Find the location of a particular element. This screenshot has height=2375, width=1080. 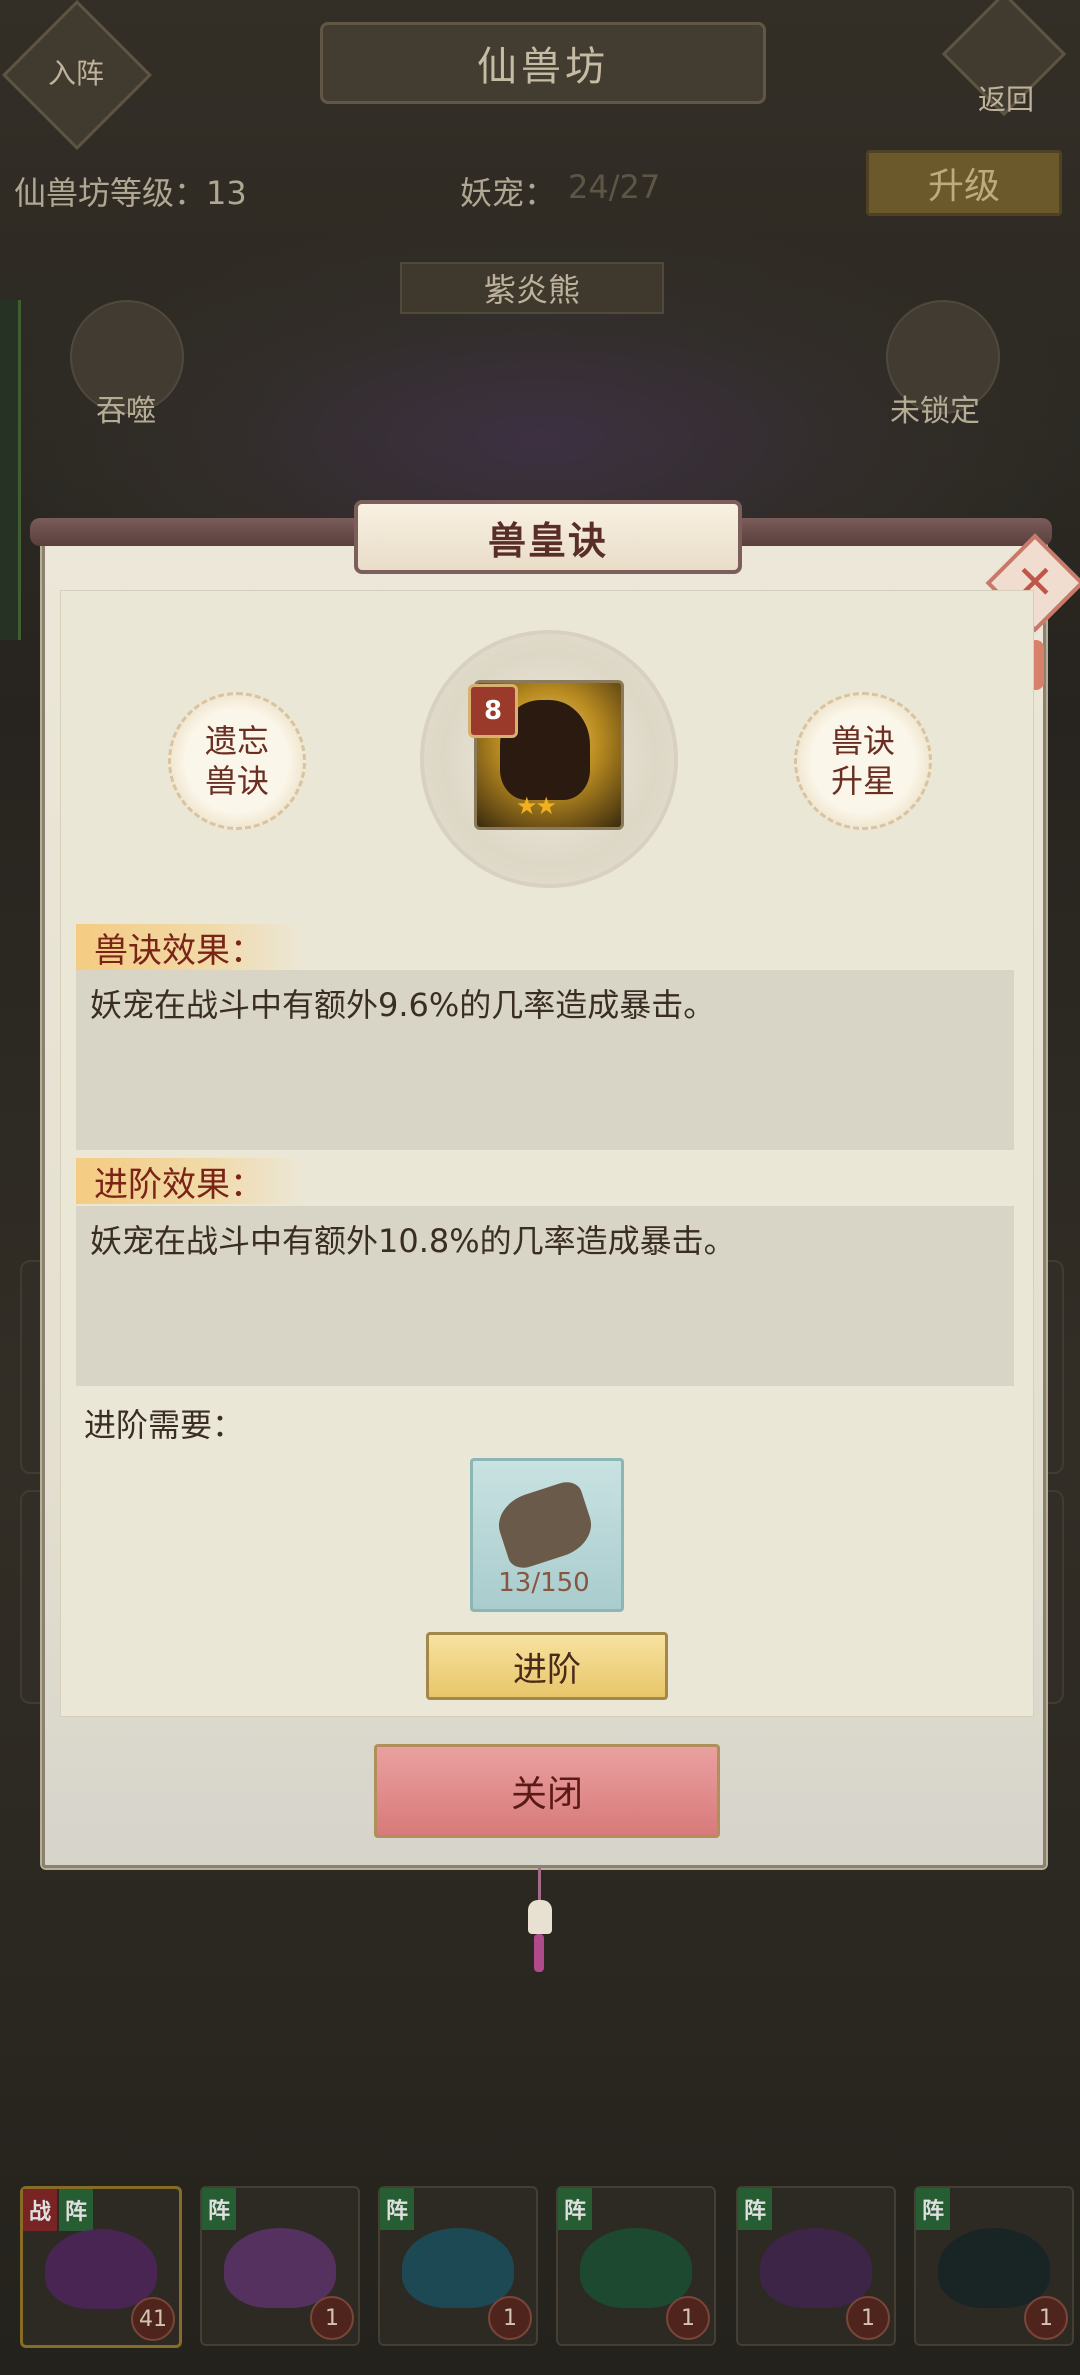

bell-string is located at coordinates (539, 1884).